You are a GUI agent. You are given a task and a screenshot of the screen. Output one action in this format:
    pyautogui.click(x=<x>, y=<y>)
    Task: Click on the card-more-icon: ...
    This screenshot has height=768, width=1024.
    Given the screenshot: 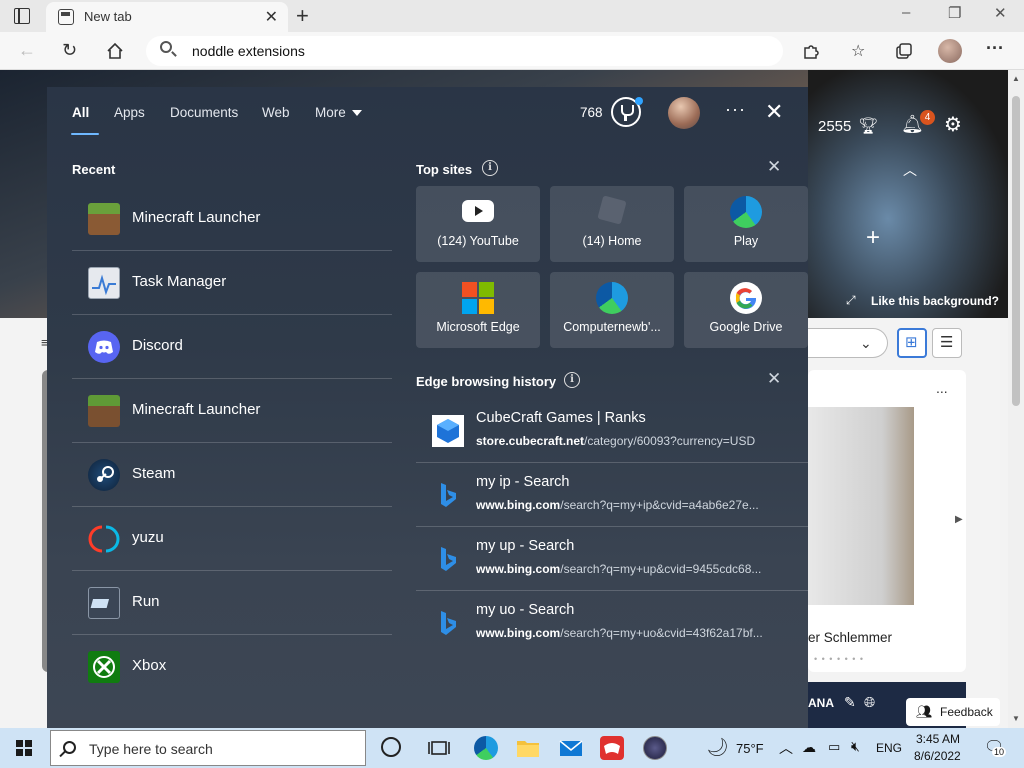 What is the action you would take?
    pyautogui.click(x=942, y=388)
    